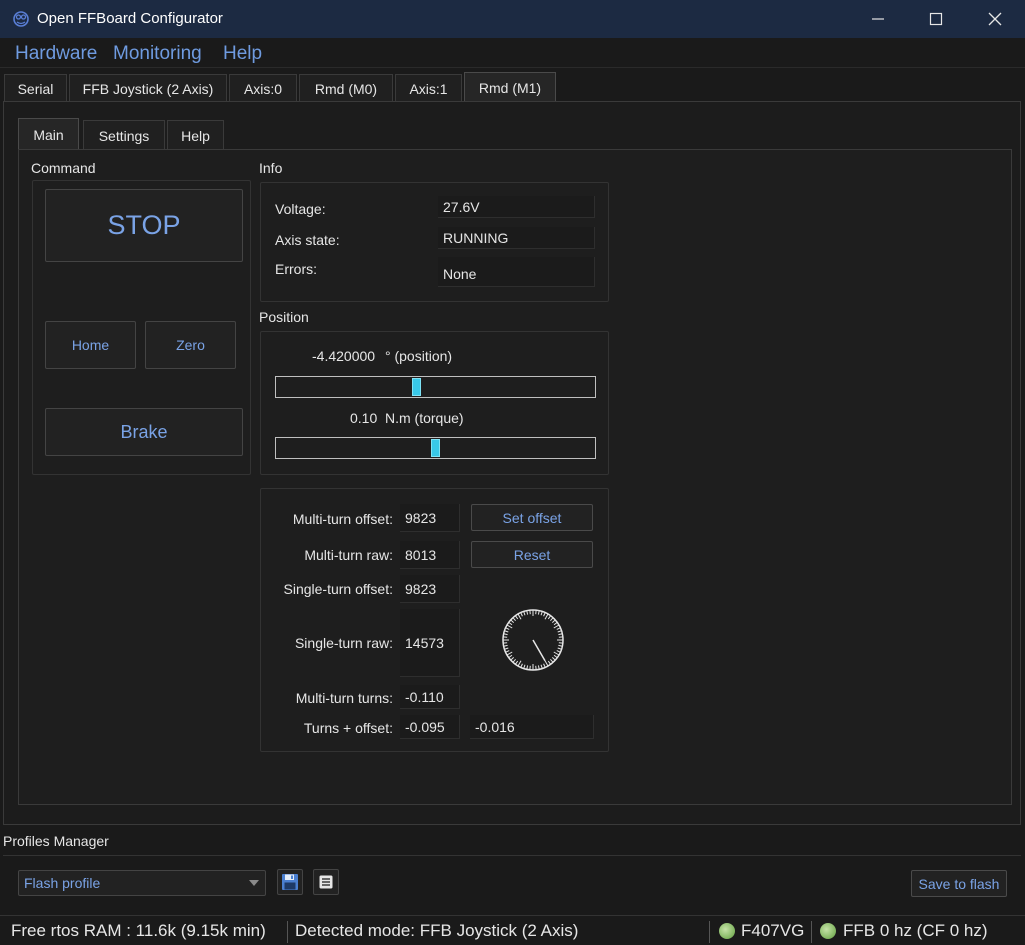  I want to click on command-group: STOP Home Zero Brake, so click(141, 327).